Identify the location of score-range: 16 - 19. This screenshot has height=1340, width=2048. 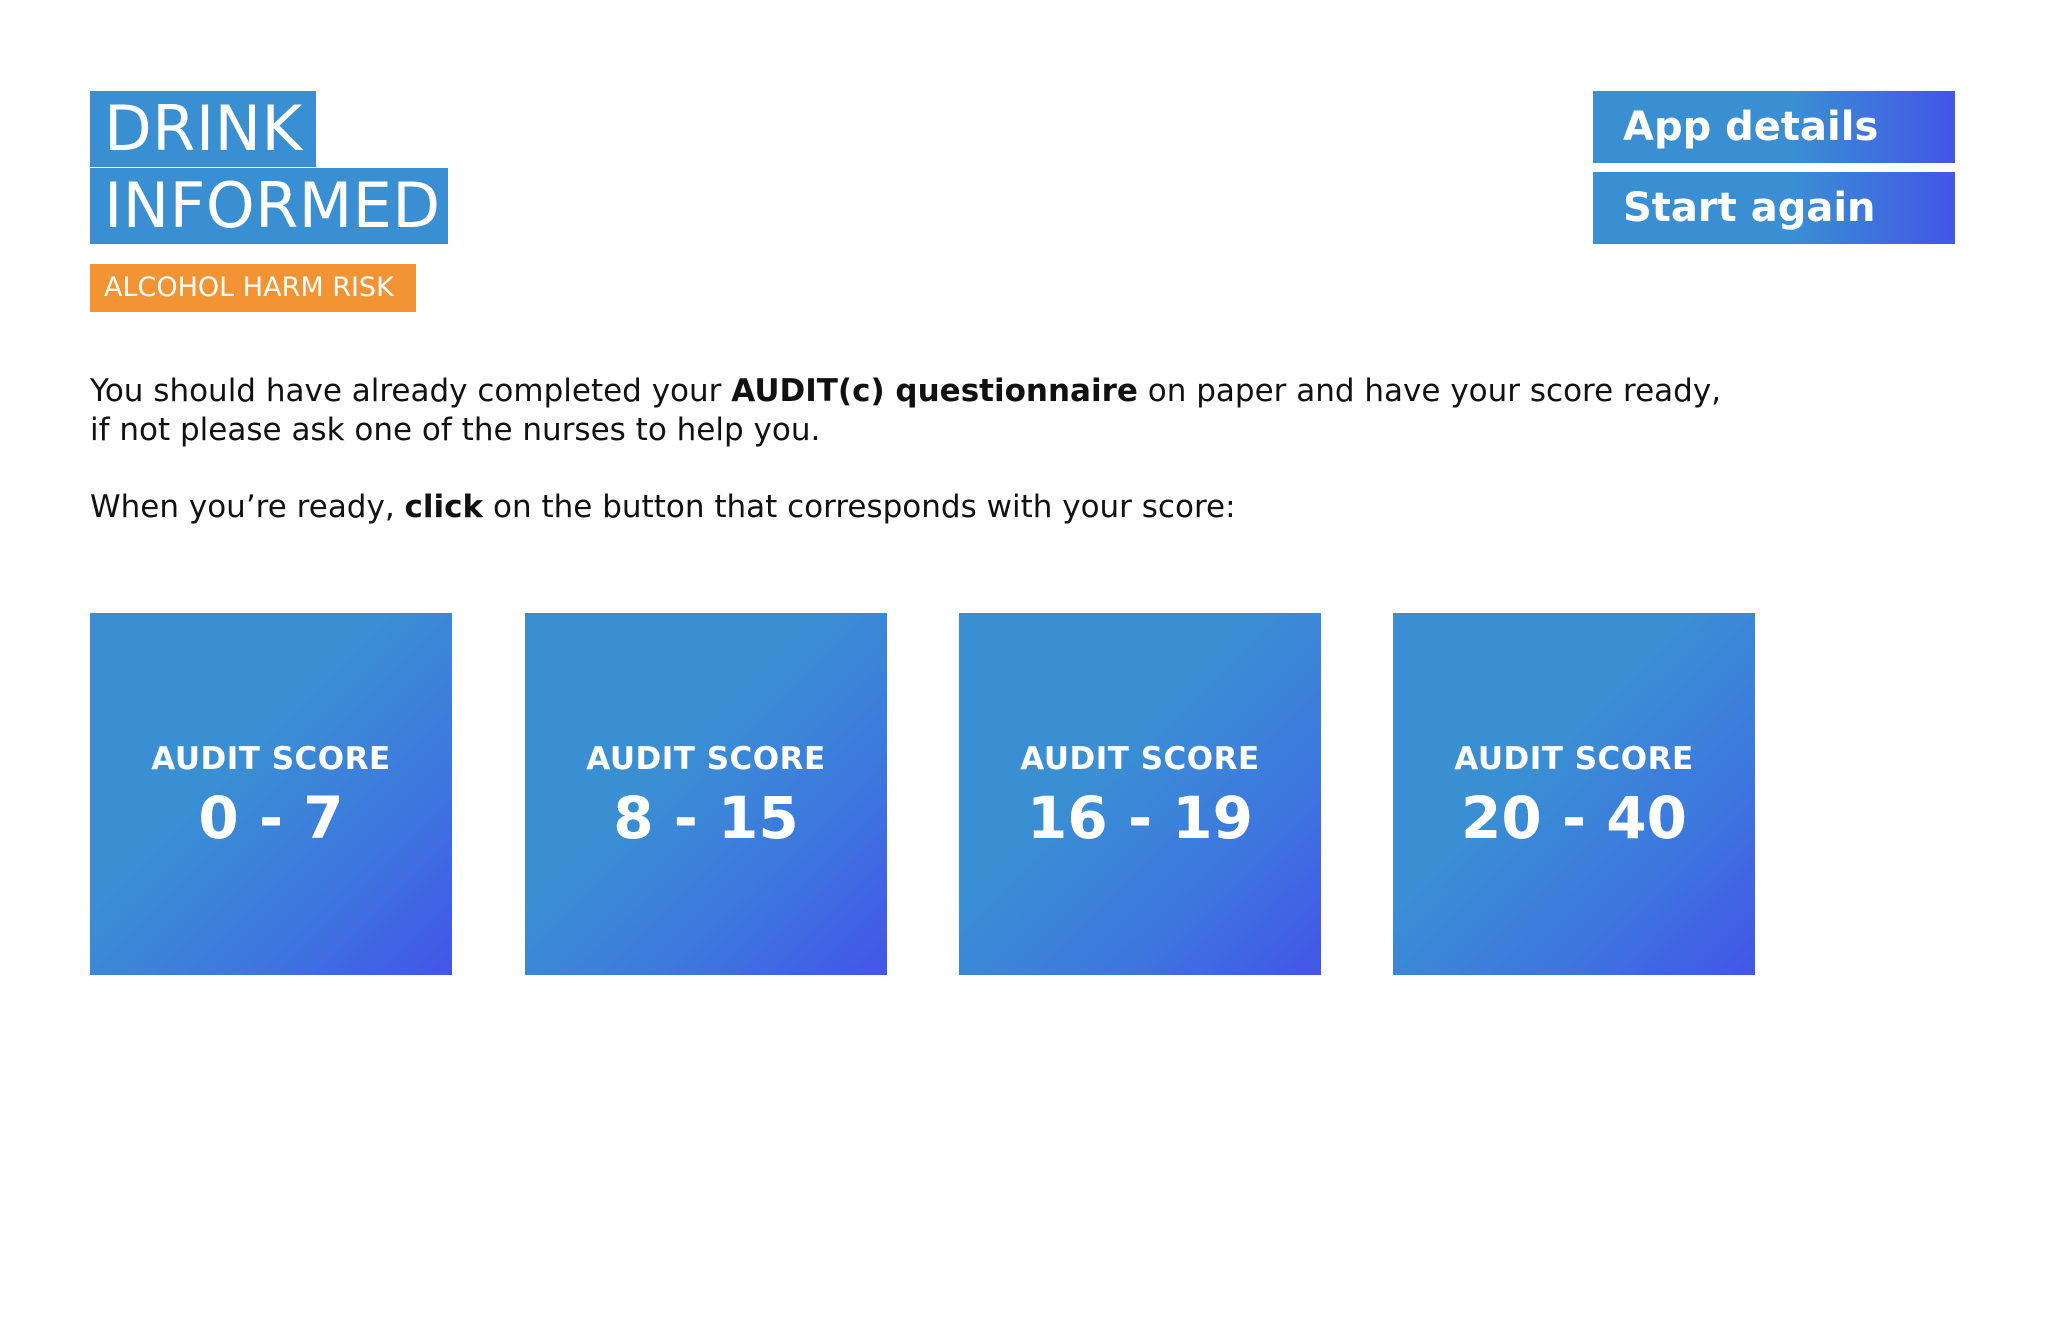
(1140, 818).